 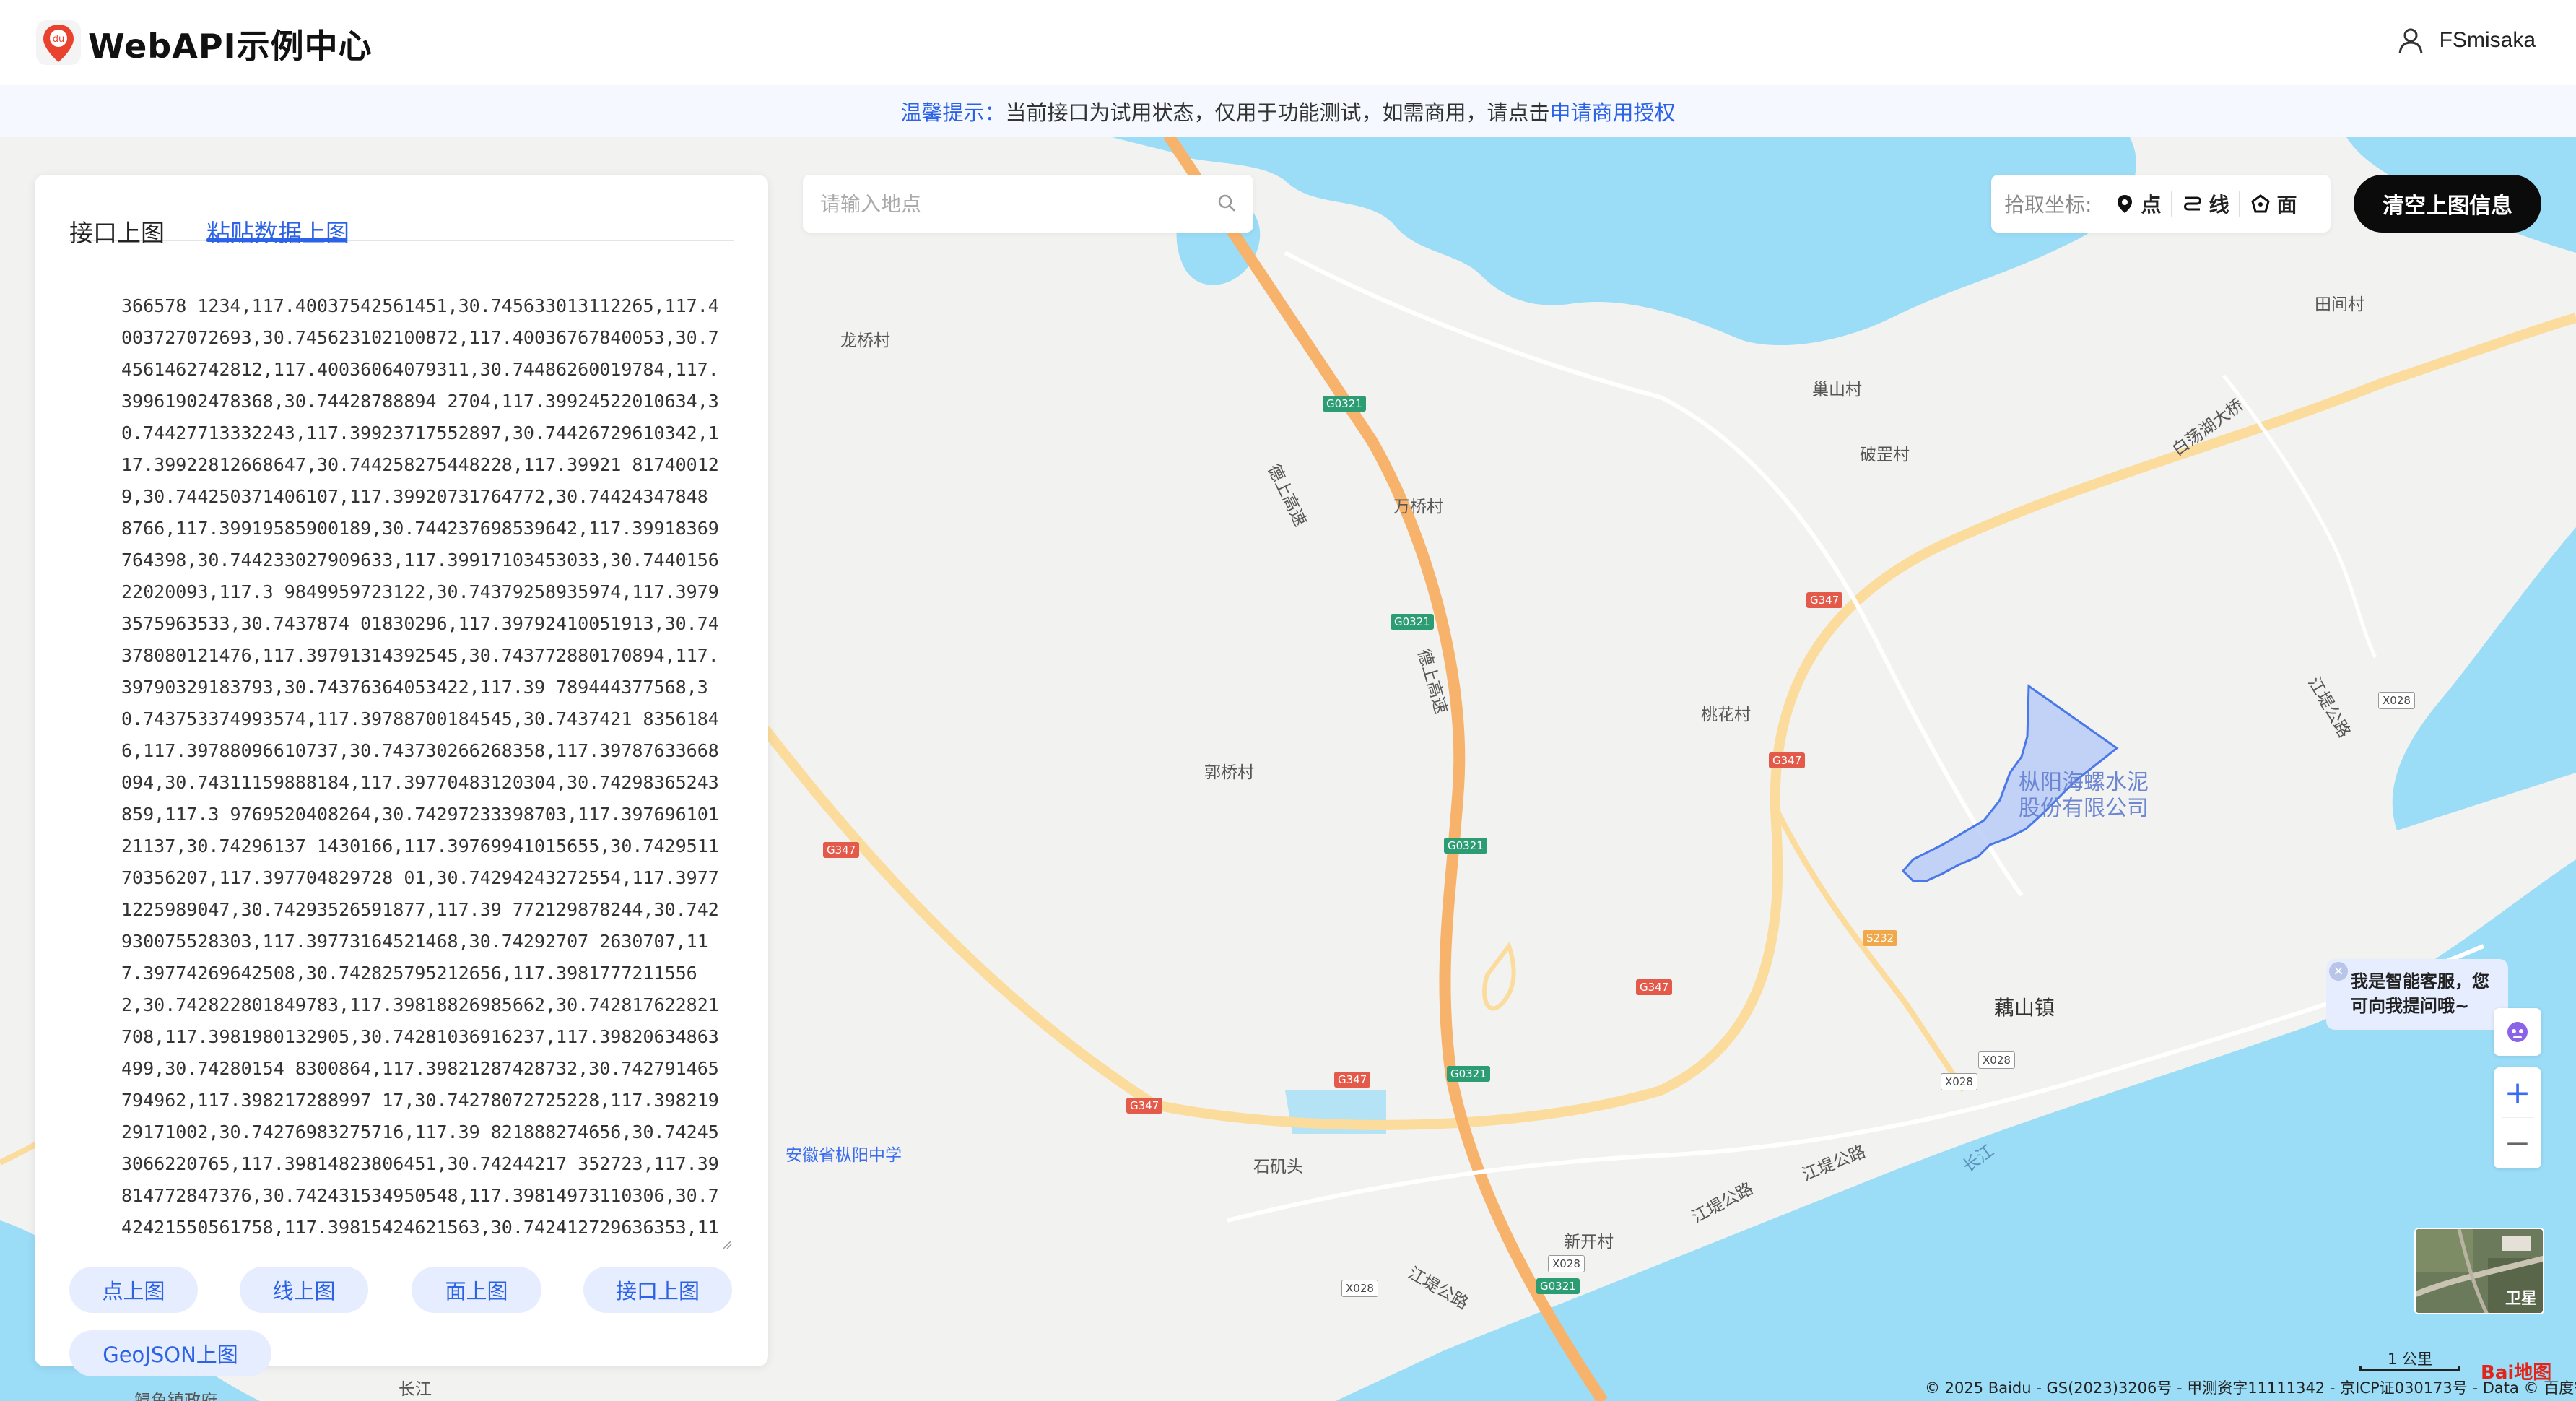 What do you see at coordinates (1288, 42) in the screenshot?
I see `top-header: du WebAPI示例中心 FSmisaka` at bounding box center [1288, 42].